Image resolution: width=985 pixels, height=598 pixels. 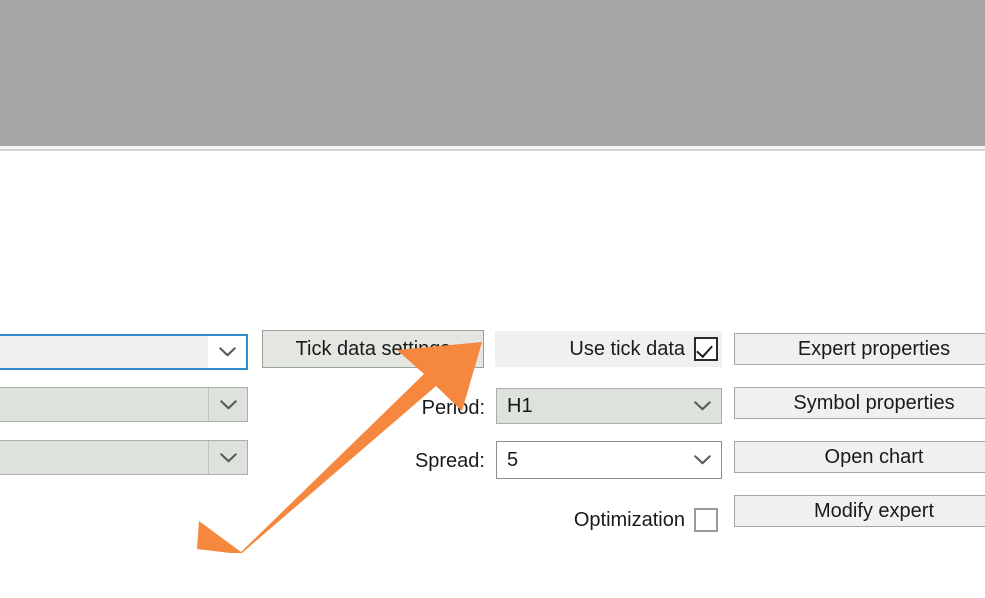 I want to click on optimization-checkbox, so click(x=706, y=520).